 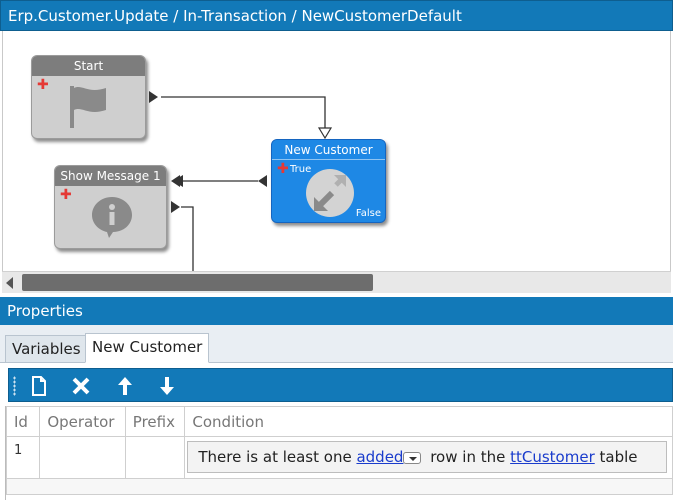 I want to click on show-message-output-port, so click(x=175, y=207).